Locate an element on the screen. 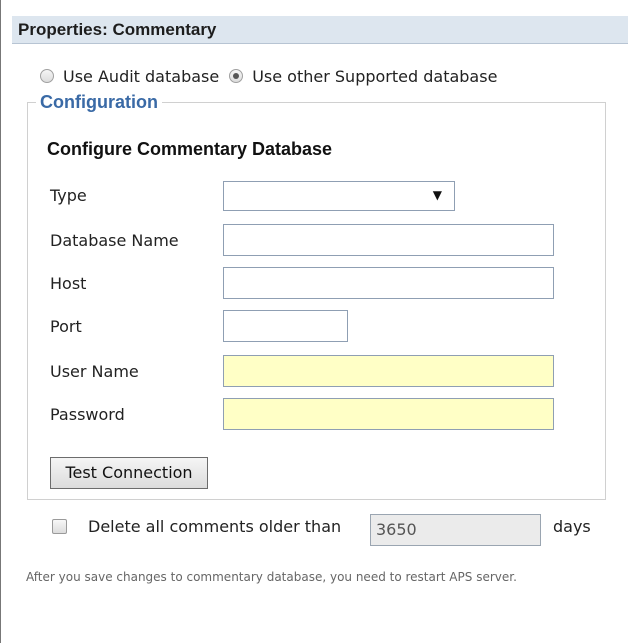 The height and width of the screenshot is (643, 628). configuration-legend: Configuration is located at coordinates (99, 102).